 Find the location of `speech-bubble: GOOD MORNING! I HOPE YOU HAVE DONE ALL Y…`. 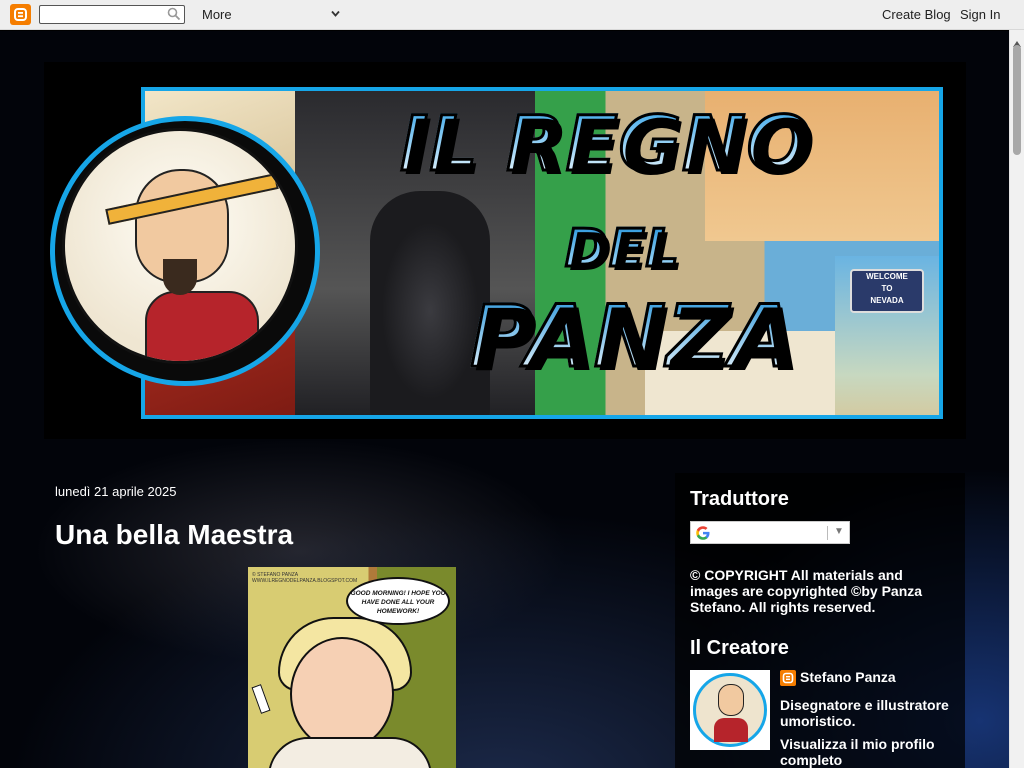

speech-bubble: GOOD MORNING! I HOPE YOU HAVE DONE ALL Y… is located at coordinates (398, 601).